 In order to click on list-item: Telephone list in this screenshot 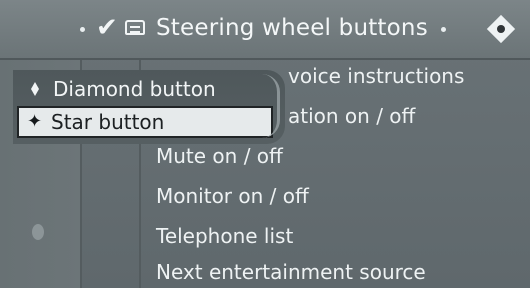, I will do `click(224, 236)`.